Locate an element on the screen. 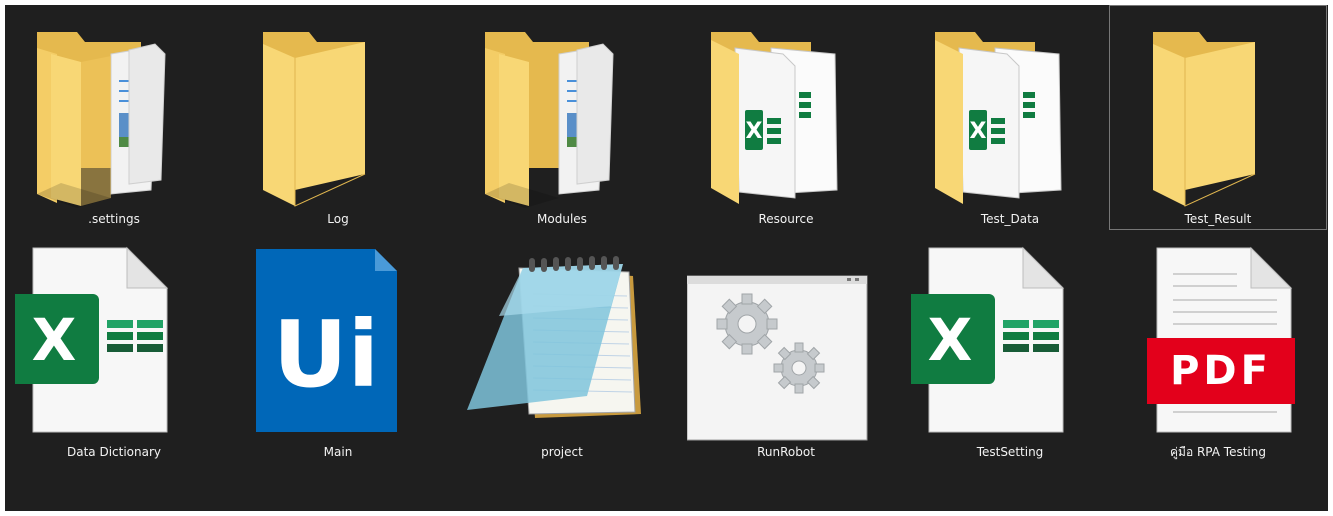 Image resolution: width=1333 pixels, height=516 pixels. file-name-label: project is located at coordinates (562, 452).